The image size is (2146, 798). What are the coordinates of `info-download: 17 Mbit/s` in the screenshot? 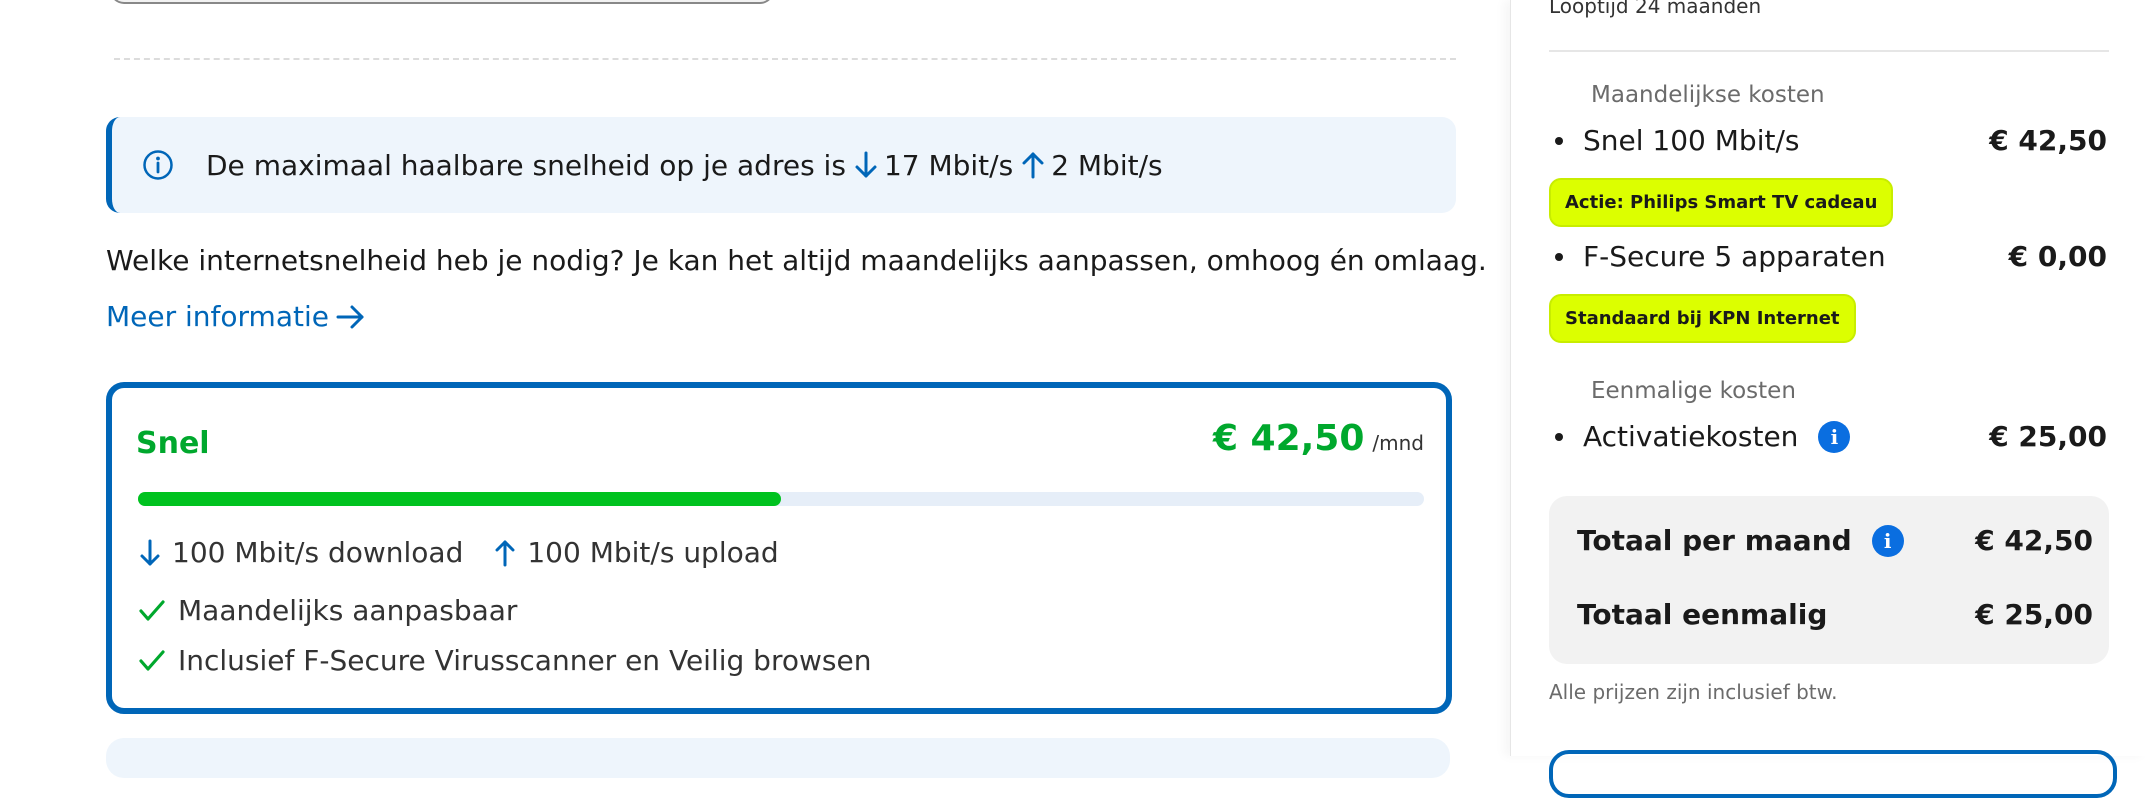 It's located at (948, 165).